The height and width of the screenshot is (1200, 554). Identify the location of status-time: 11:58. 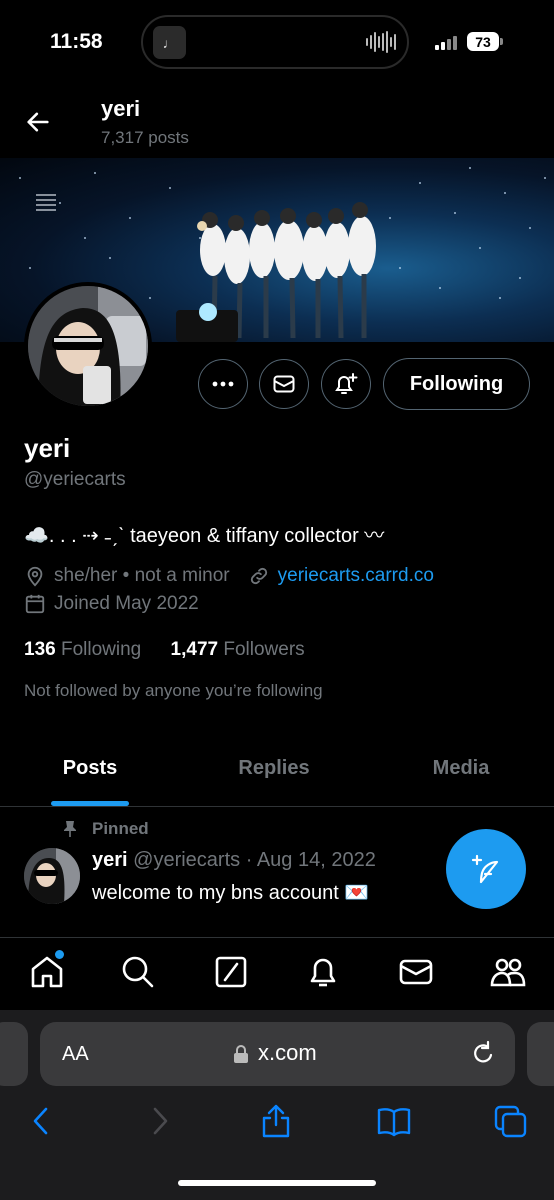
(76, 41).